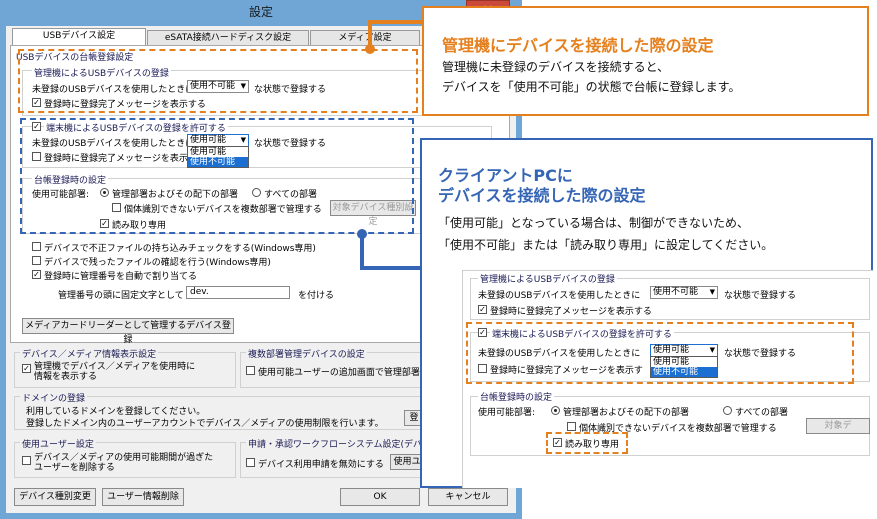 This screenshot has height=519, width=877. What do you see at coordinates (838, 426) in the screenshot?
I see `zoom-target-button: 対象デ` at bounding box center [838, 426].